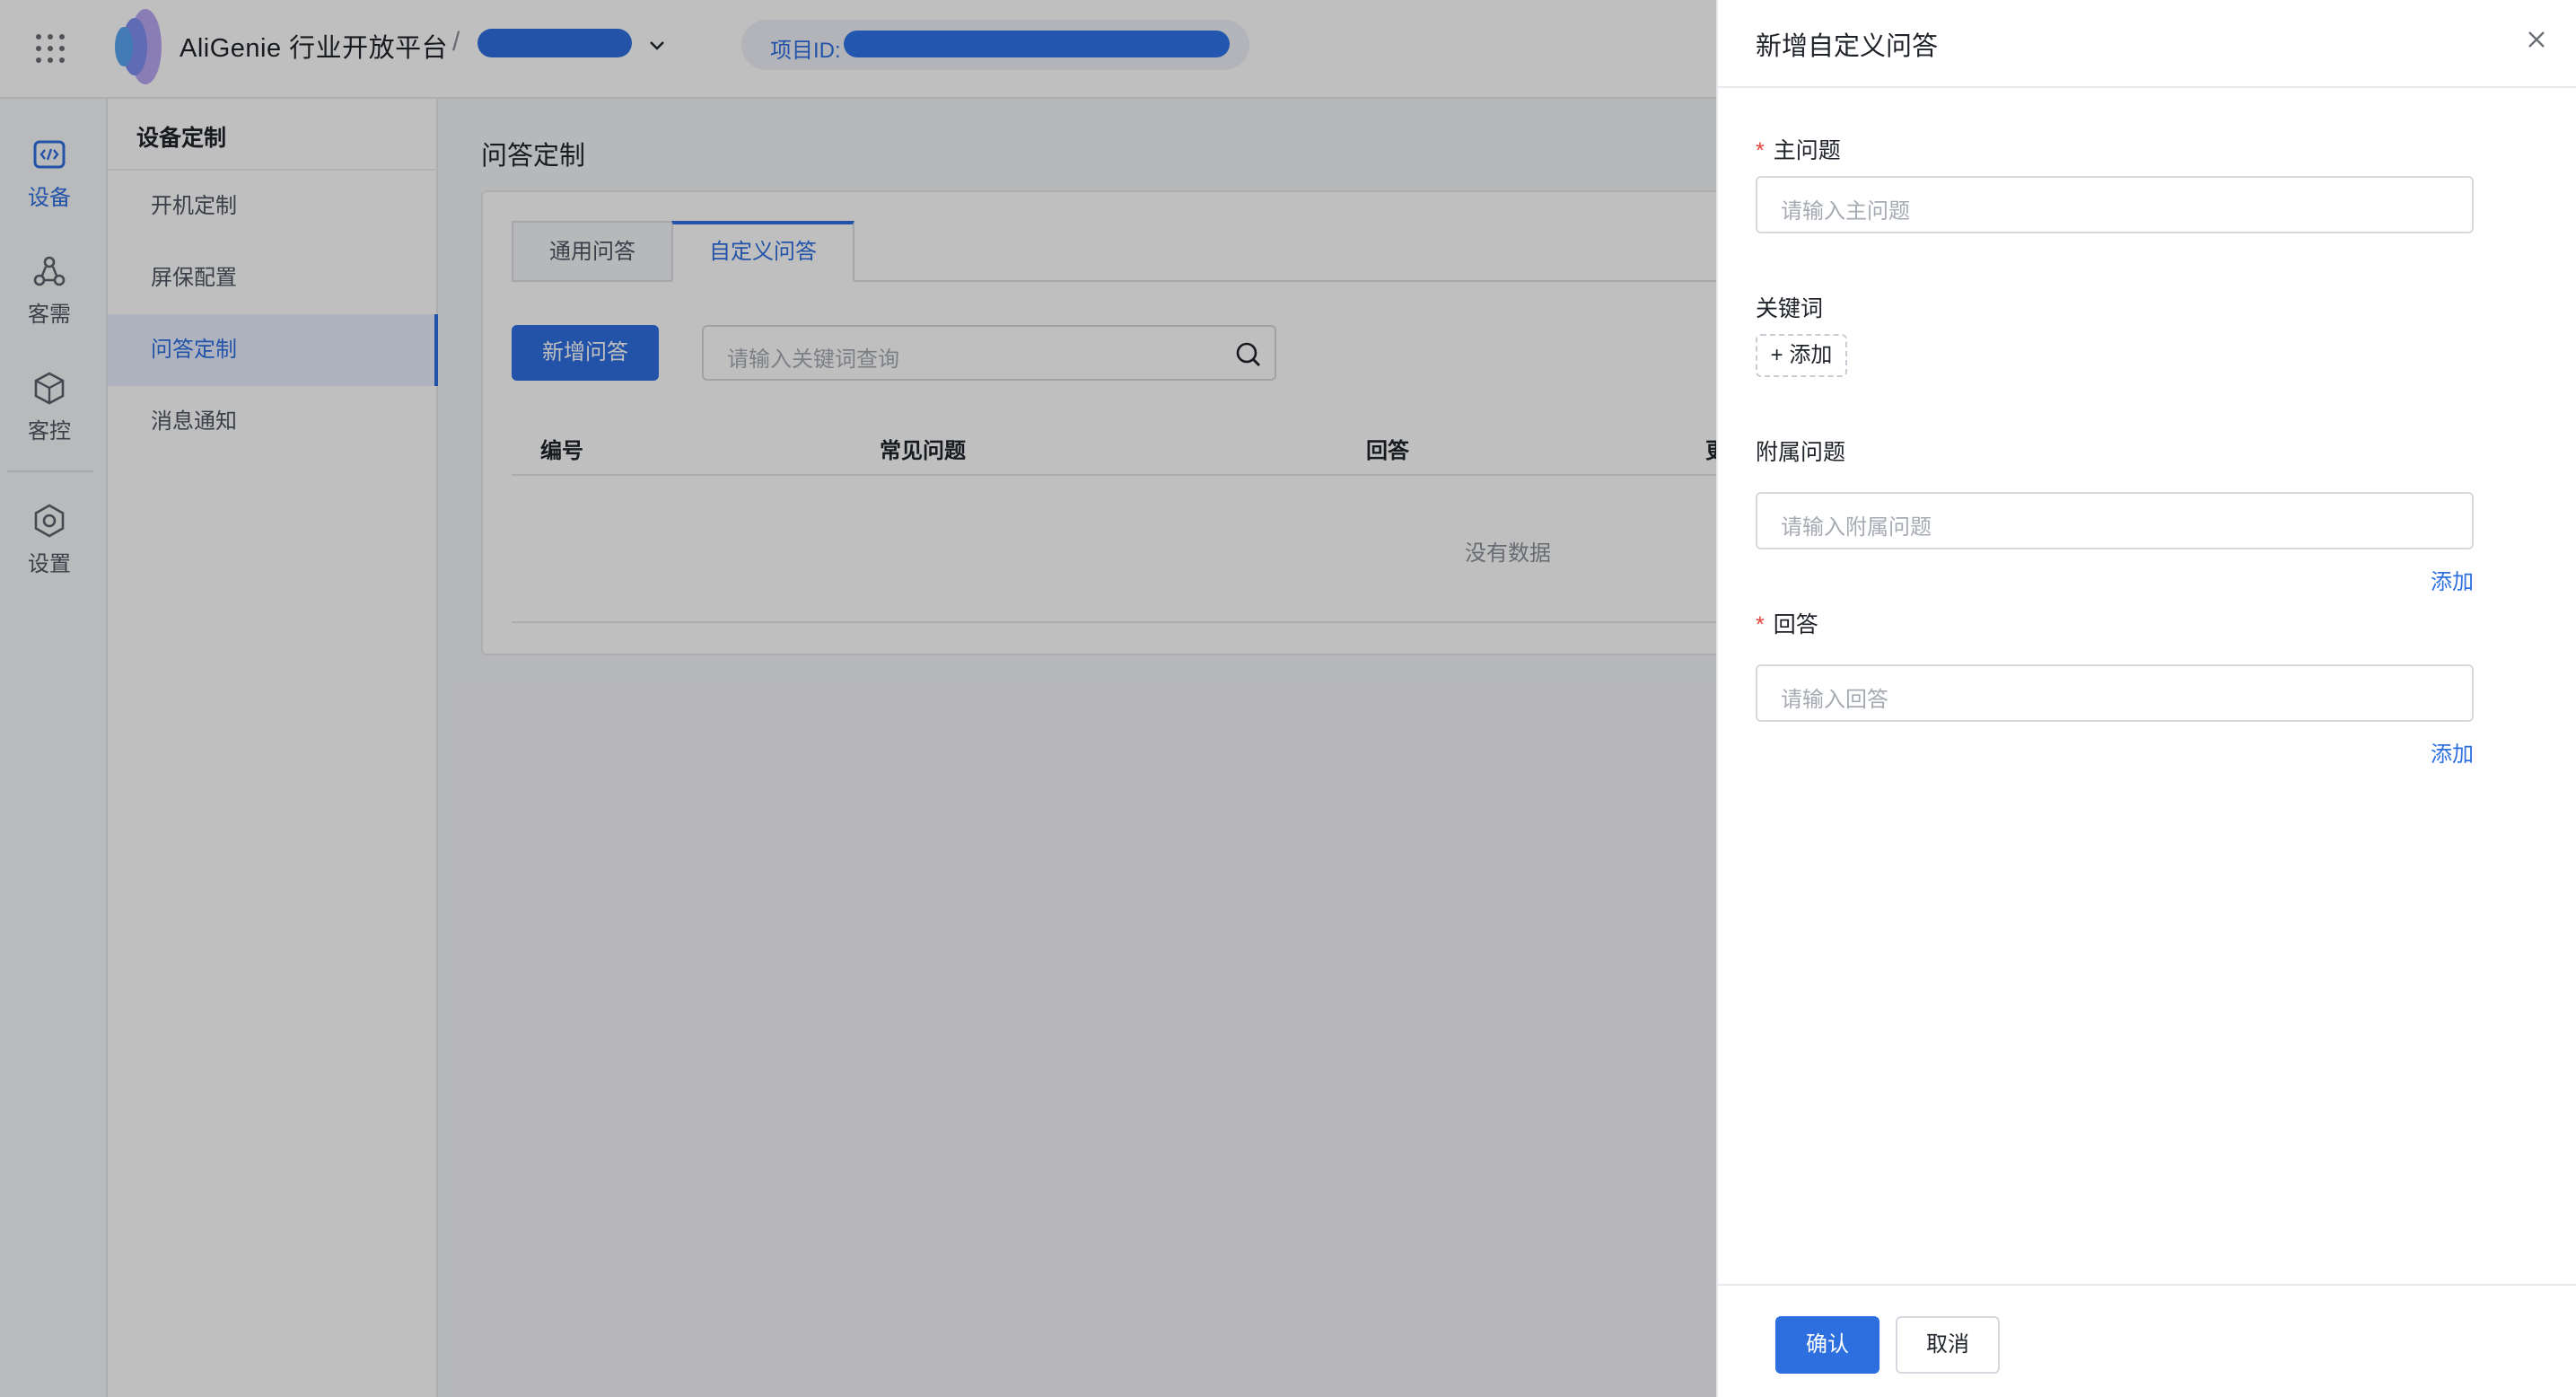 Image resolution: width=2576 pixels, height=1397 pixels. Describe the element at coordinates (1801, 355) in the screenshot. I see `add-keyword-button: + 添加` at that location.